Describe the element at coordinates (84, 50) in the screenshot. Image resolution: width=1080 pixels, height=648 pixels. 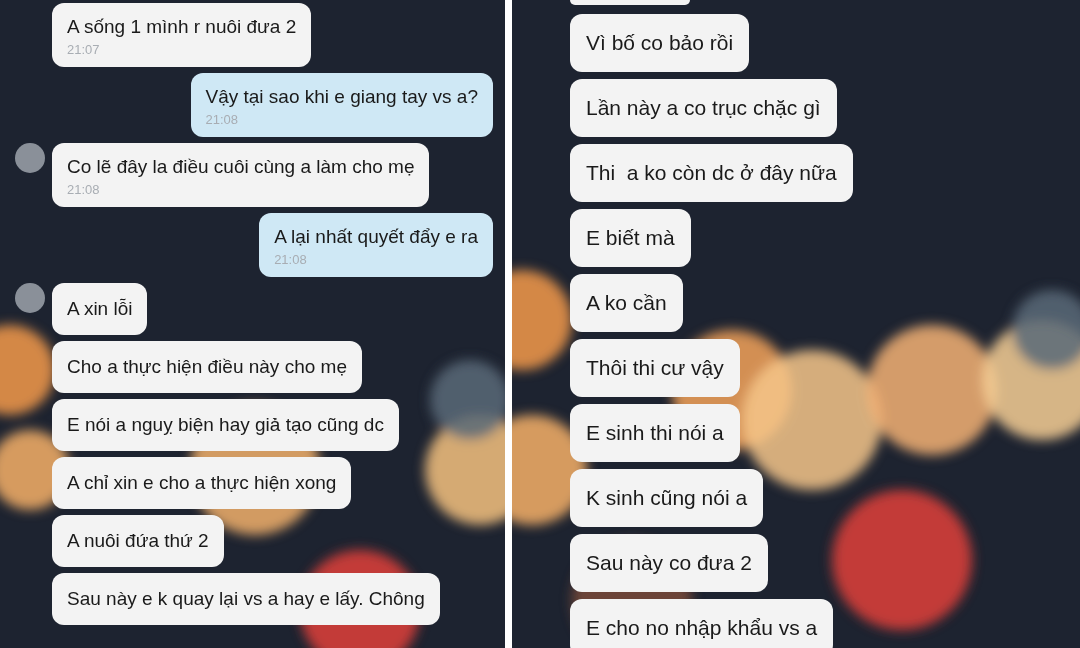
I see `message-time: 21:07` at that location.